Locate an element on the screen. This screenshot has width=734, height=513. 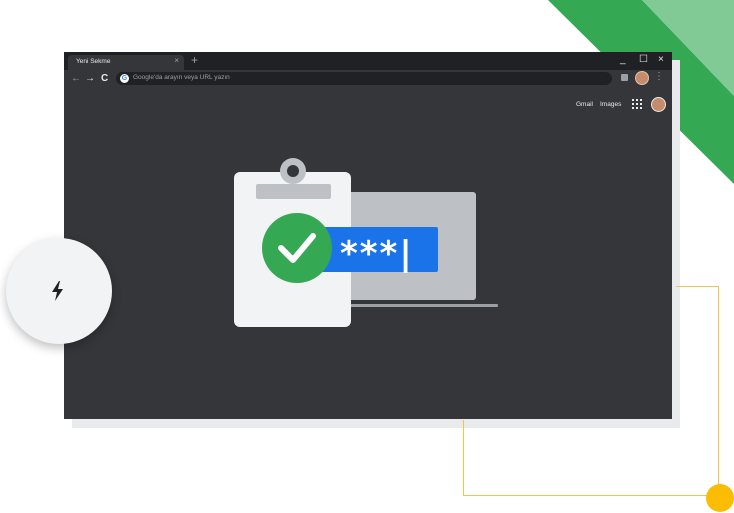
password-checkup-illustration: ***| is located at coordinates (366, 242).